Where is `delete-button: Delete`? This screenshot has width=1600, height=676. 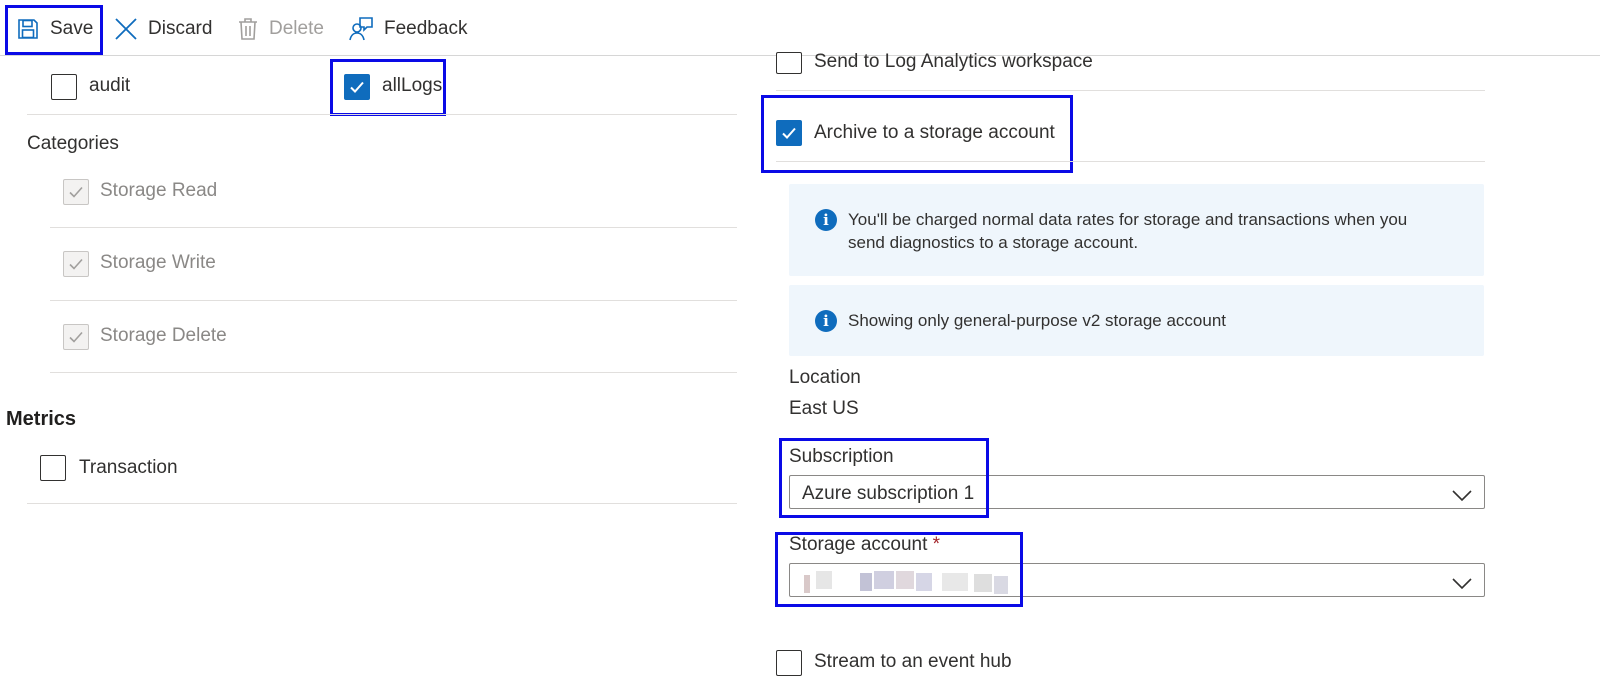 delete-button: Delete is located at coordinates (280, 29).